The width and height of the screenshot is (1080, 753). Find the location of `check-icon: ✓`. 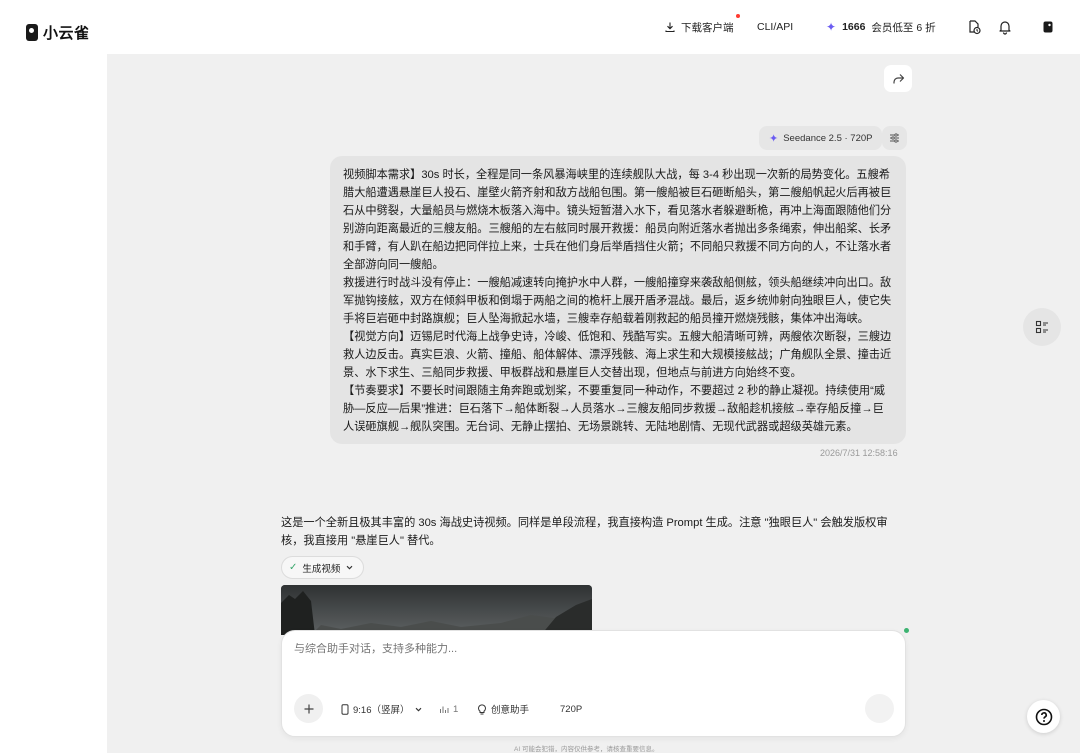

check-icon: ✓ is located at coordinates (293, 567).